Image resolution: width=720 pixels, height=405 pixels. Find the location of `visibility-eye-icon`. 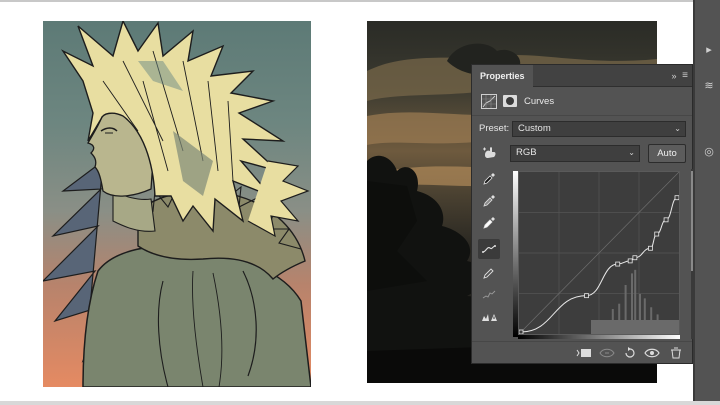

visibility-eye-icon is located at coordinates (652, 353).